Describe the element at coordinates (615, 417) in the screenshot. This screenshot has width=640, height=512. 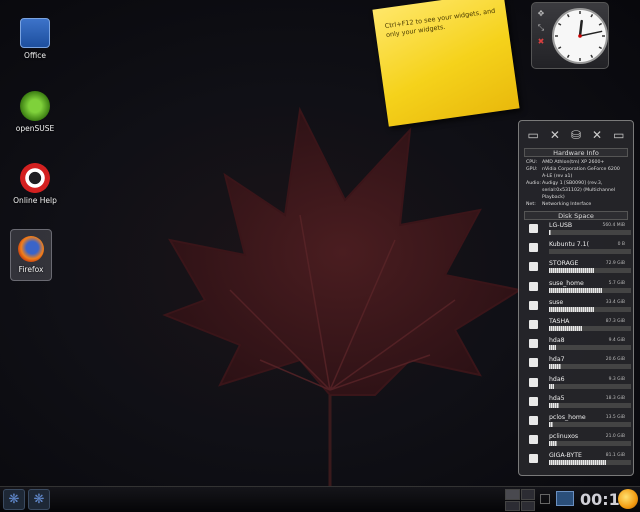
I see `disk-size: 13.5 GiB` at that location.